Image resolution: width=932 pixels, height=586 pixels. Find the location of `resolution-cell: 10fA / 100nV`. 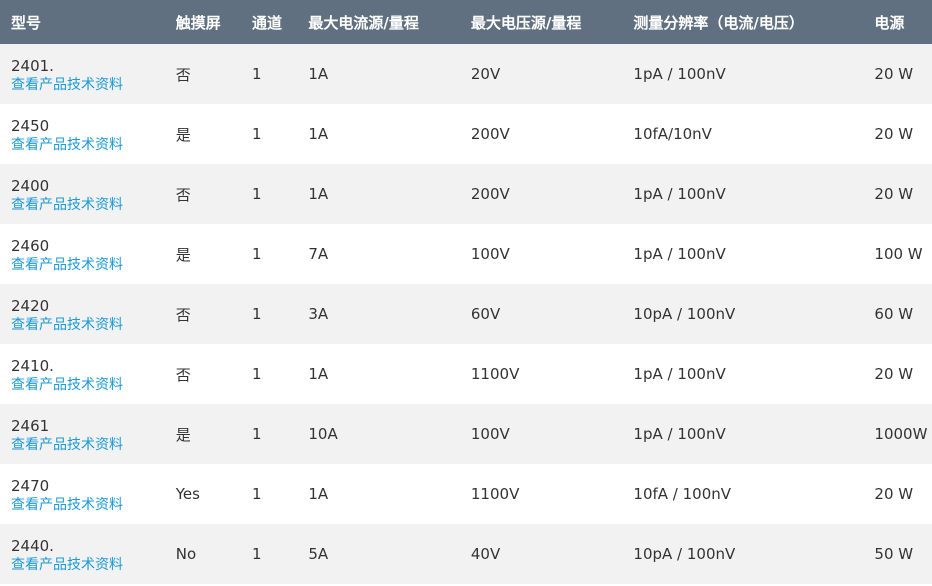

resolution-cell: 10fA / 100nV is located at coordinates (682, 494).